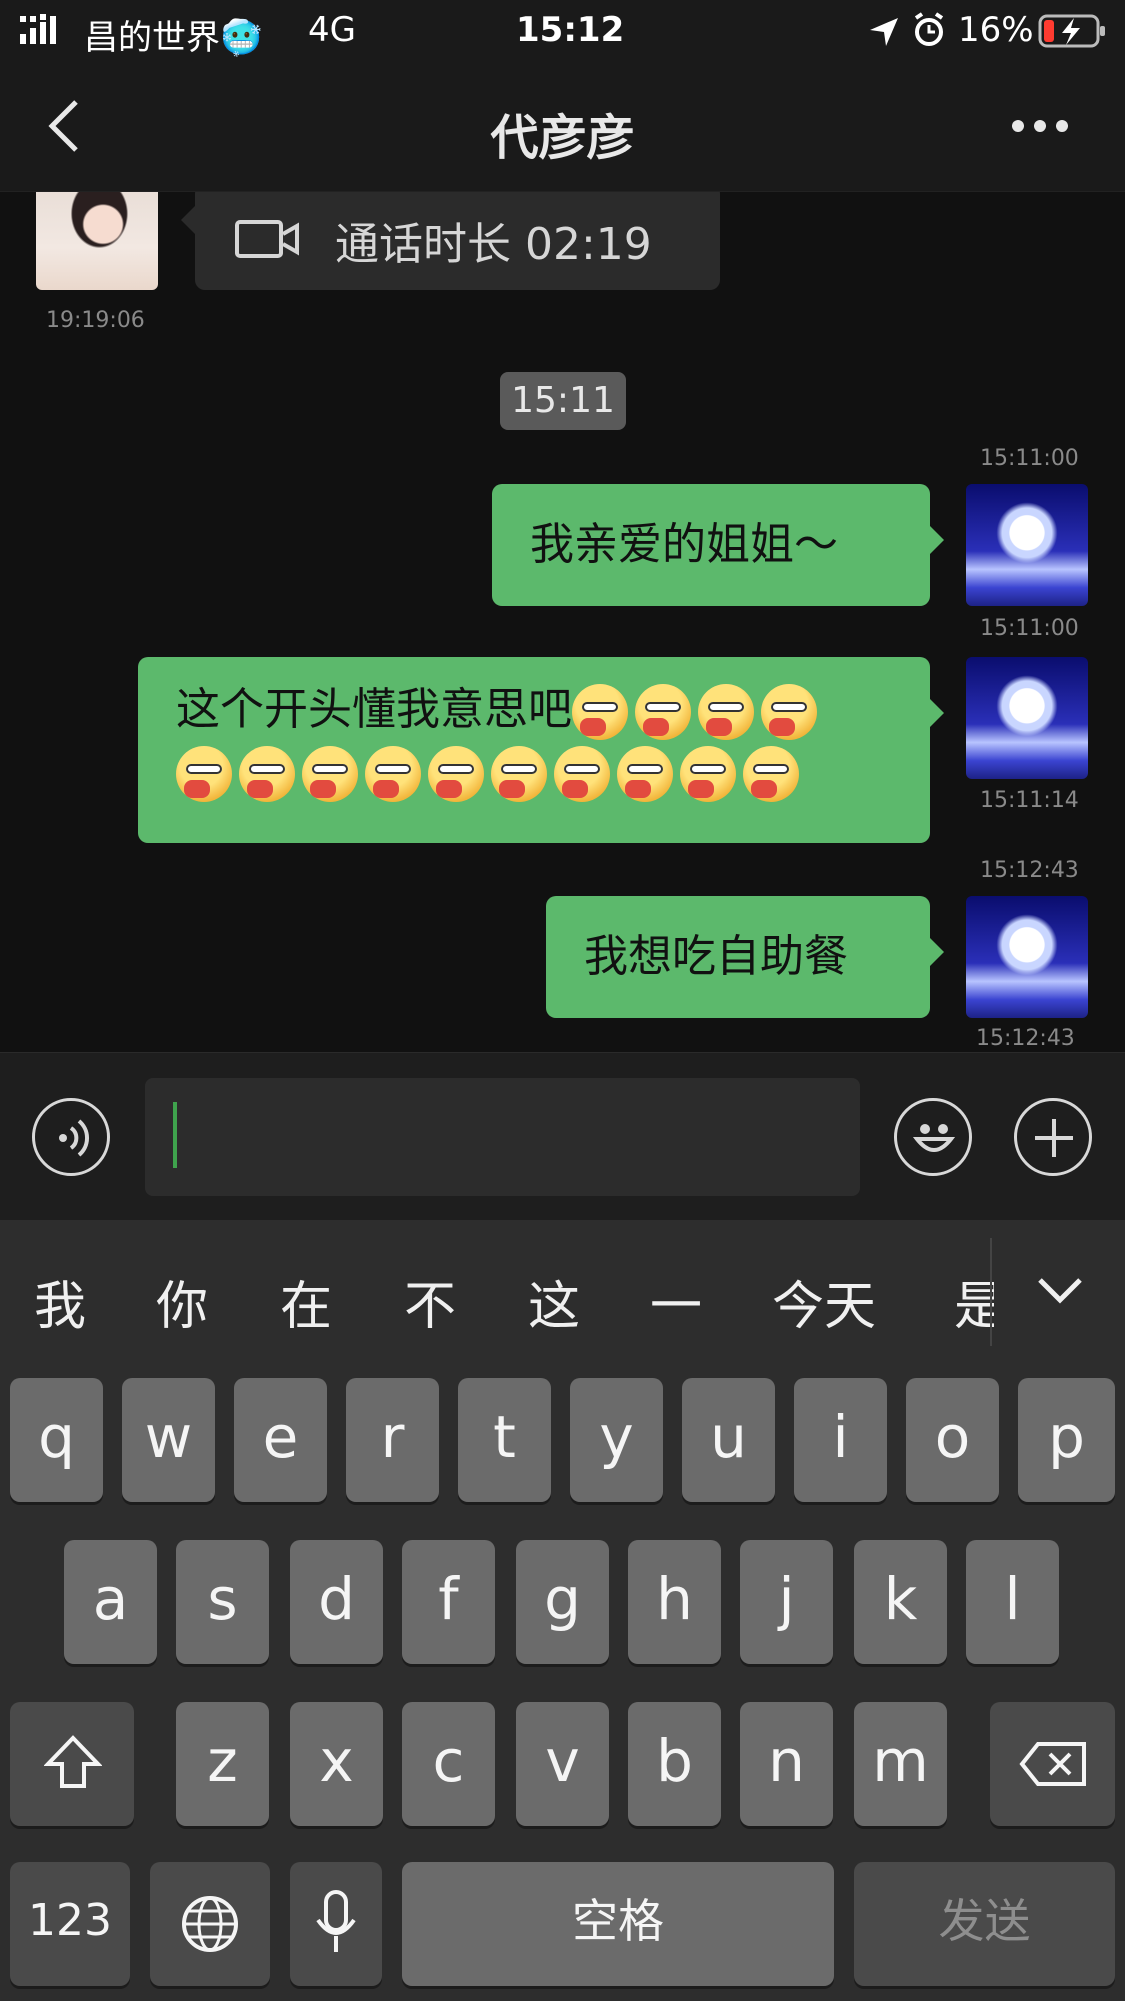 Image resolution: width=1125 pixels, height=2001 pixels. Describe the element at coordinates (336, 1602) in the screenshot. I see `key-d: d` at that location.